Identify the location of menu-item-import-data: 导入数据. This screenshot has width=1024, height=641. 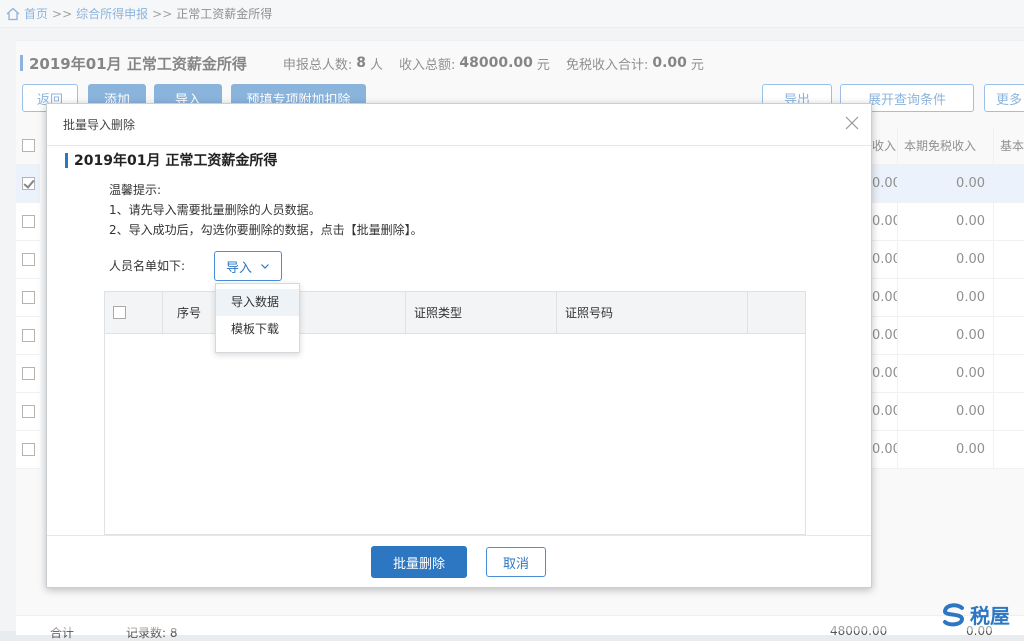
(257, 302).